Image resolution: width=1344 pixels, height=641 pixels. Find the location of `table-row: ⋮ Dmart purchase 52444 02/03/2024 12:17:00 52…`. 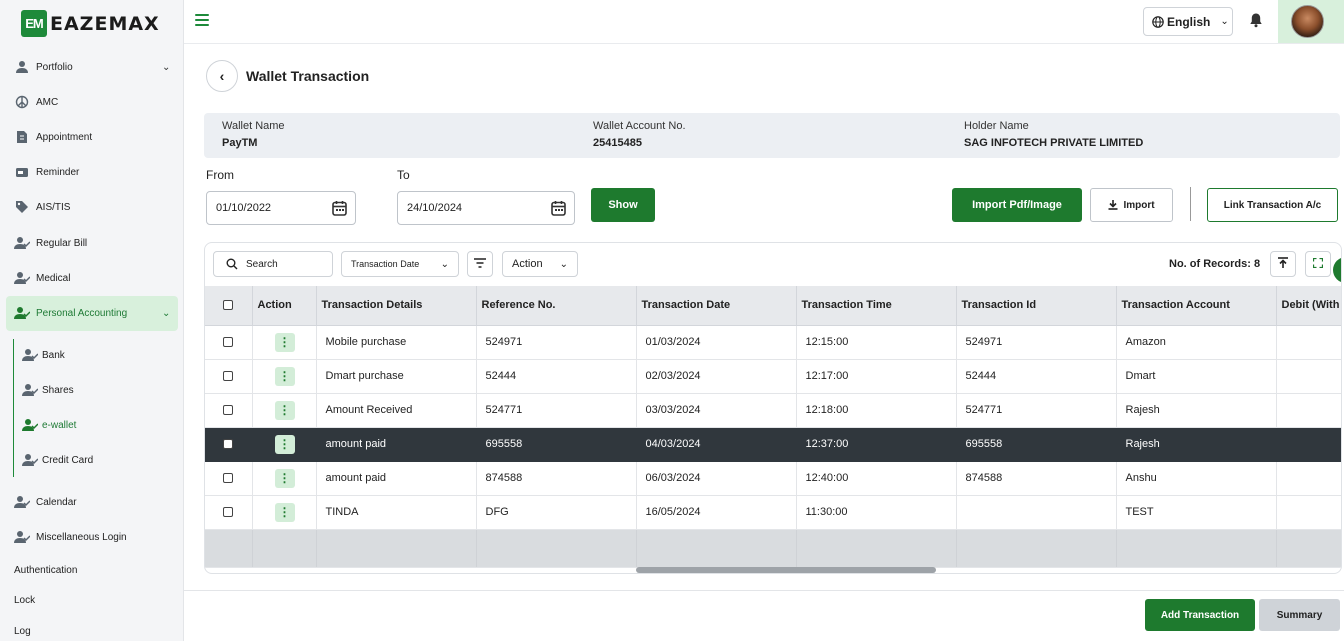

table-row: ⋮ Dmart purchase 52444 02/03/2024 12:17:00 52… is located at coordinates (773, 376).